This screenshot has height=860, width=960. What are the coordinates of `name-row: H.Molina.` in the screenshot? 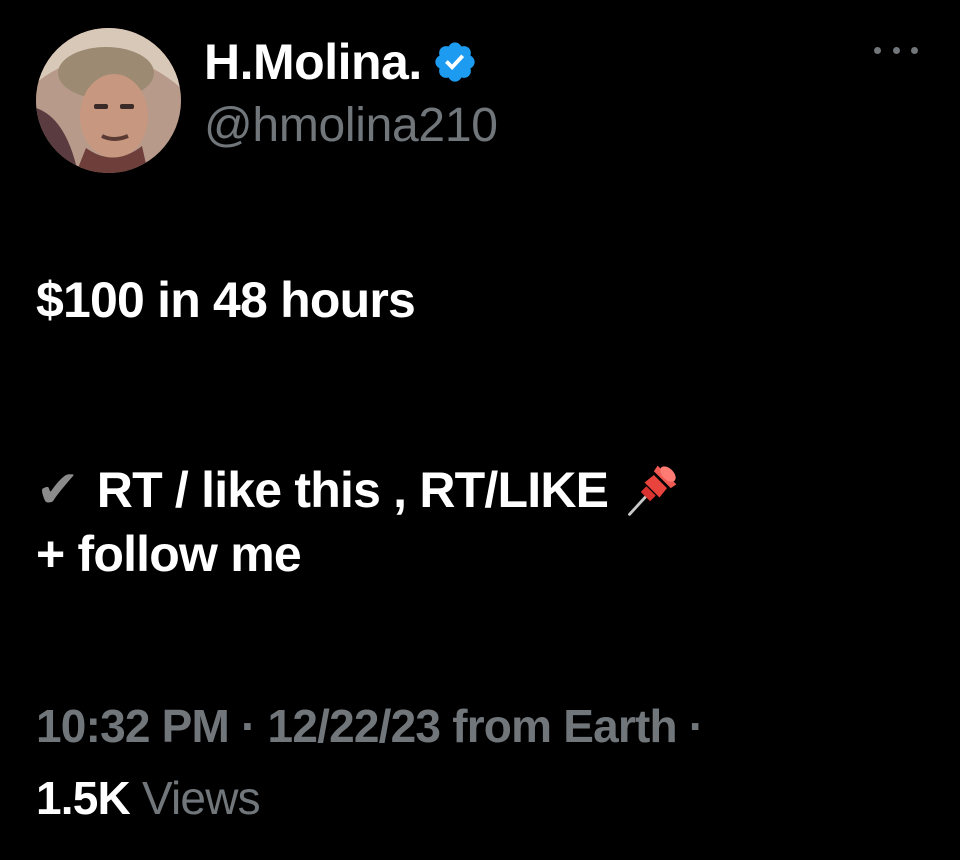 It's located at (351, 62).